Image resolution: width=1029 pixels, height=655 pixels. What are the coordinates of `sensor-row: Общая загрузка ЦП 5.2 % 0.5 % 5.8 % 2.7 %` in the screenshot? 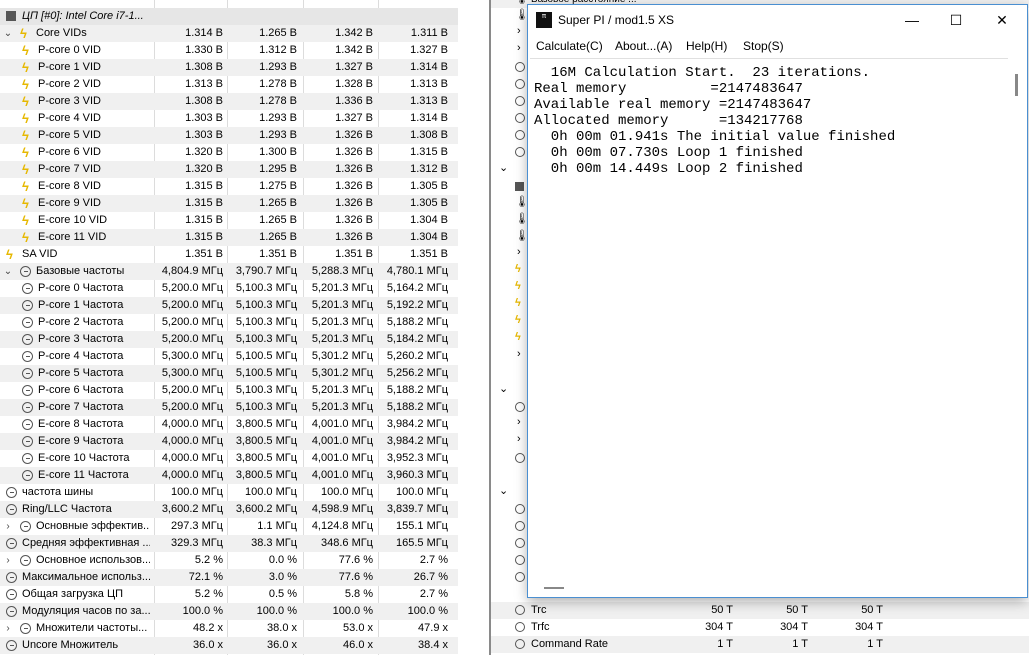 It's located at (229, 594).